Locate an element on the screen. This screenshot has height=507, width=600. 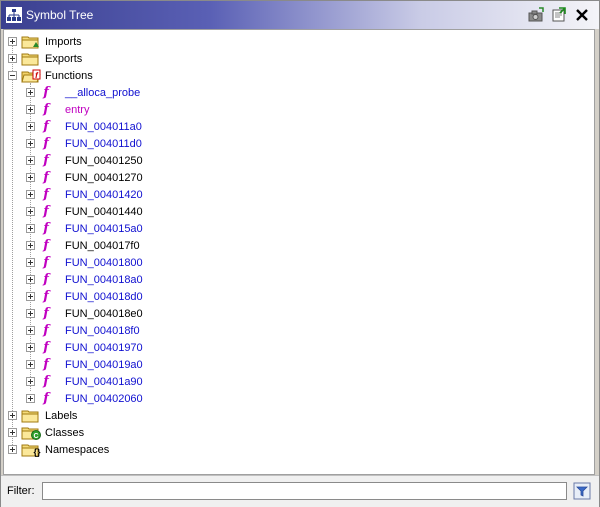
function-item: f FUN_00401800 is located at coordinates (84, 262).